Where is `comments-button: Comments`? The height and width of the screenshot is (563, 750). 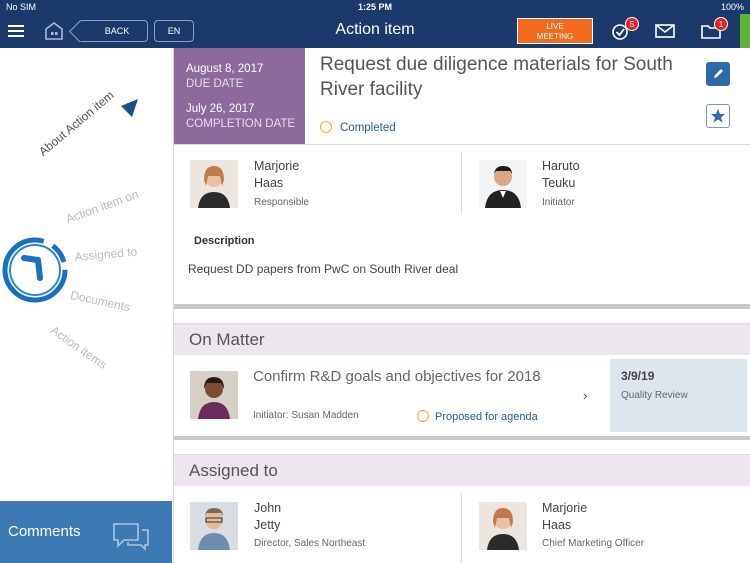
comments-button: Comments is located at coordinates (86, 532).